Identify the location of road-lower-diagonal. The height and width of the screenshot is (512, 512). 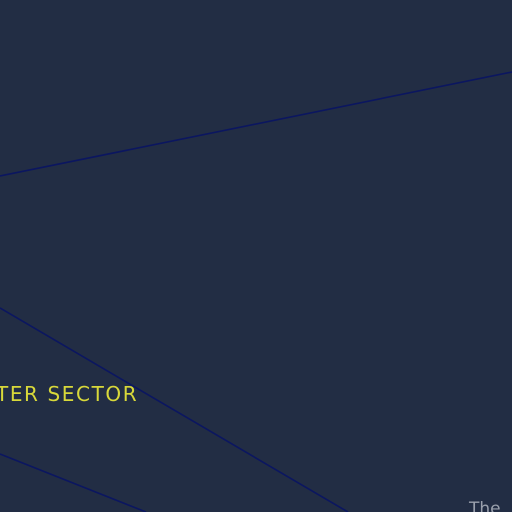
(73, 482).